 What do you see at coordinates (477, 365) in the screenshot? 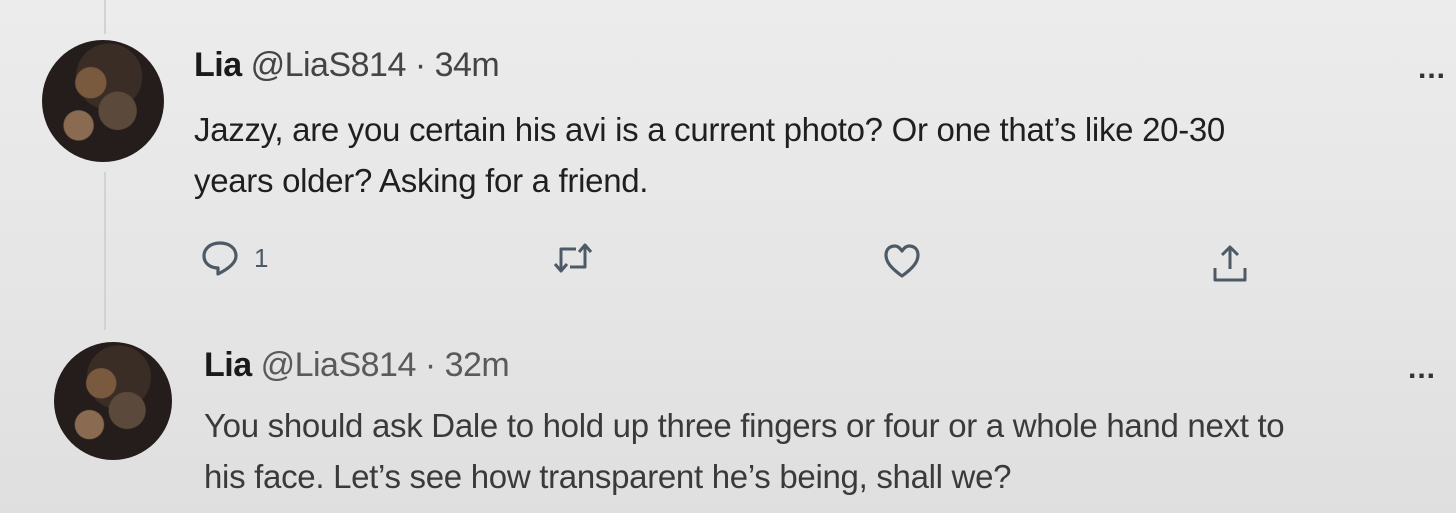
I see `timestamp: 32m` at bounding box center [477, 365].